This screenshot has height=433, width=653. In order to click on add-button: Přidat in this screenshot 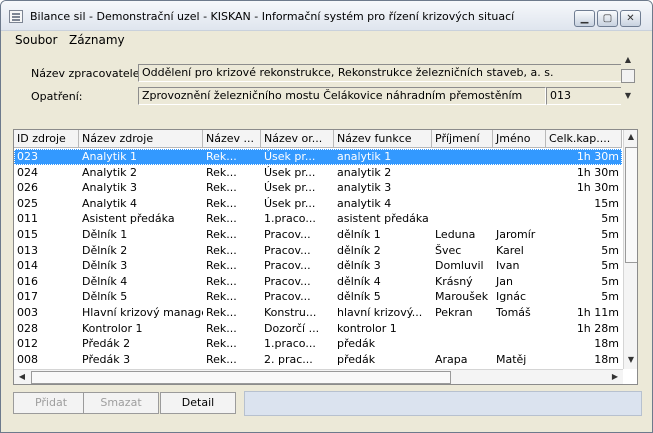, I will do `click(51, 403)`.